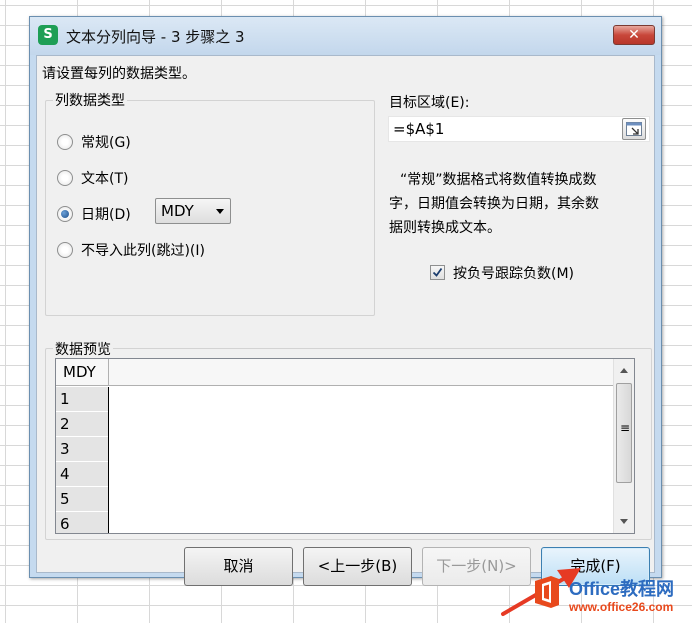  I want to click on watermark-title: Office教程网, so click(622, 589).